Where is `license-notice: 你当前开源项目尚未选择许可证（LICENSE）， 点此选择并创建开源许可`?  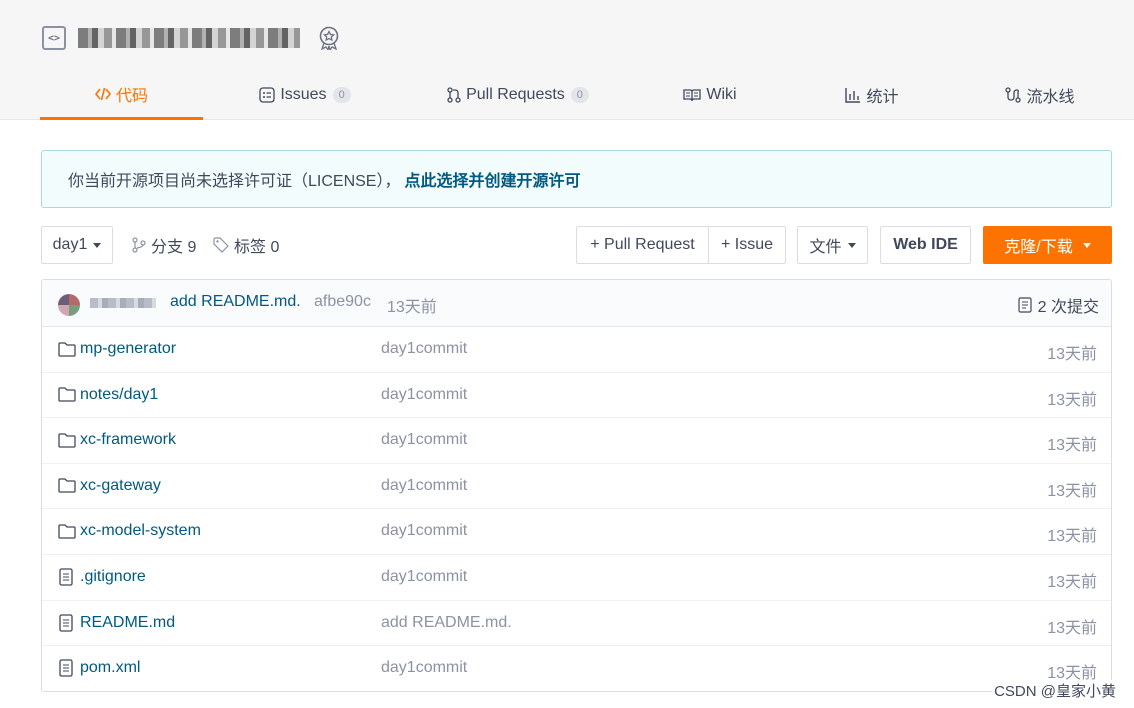
license-notice: 你当前开源项目尚未选择许可证（LICENSE）， 点此选择并创建开源许可 is located at coordinates (576, 179).